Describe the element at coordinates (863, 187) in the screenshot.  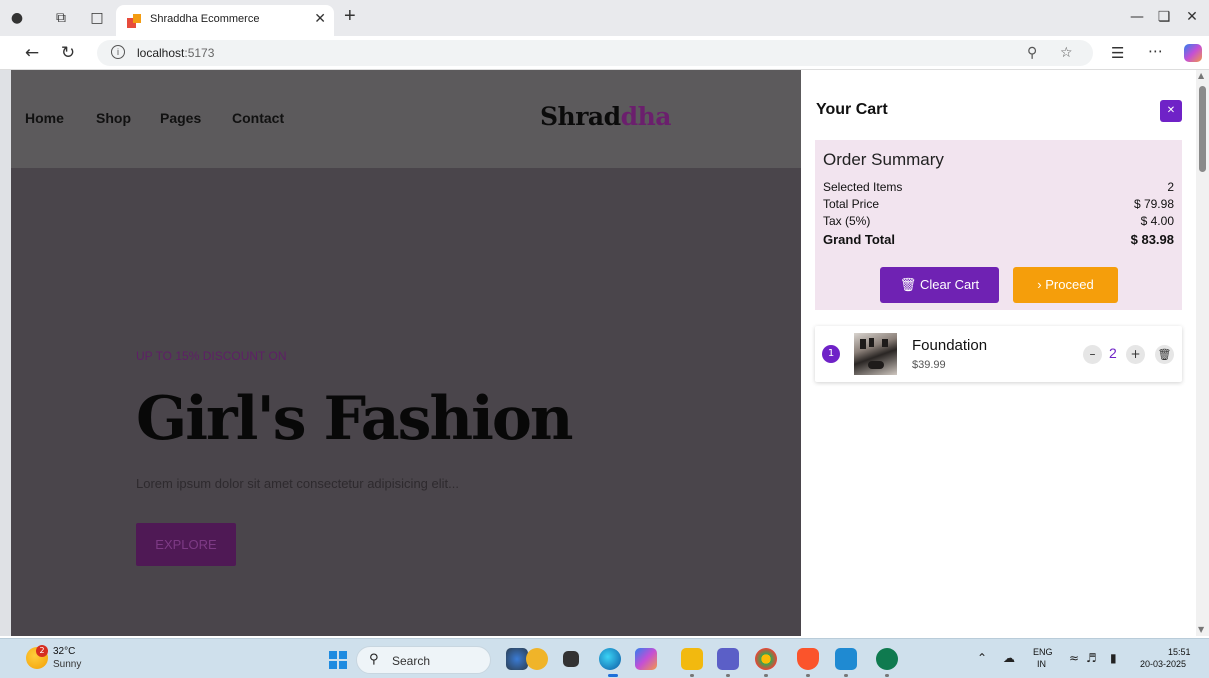
I see `summary-label: Selected Items` at that location.